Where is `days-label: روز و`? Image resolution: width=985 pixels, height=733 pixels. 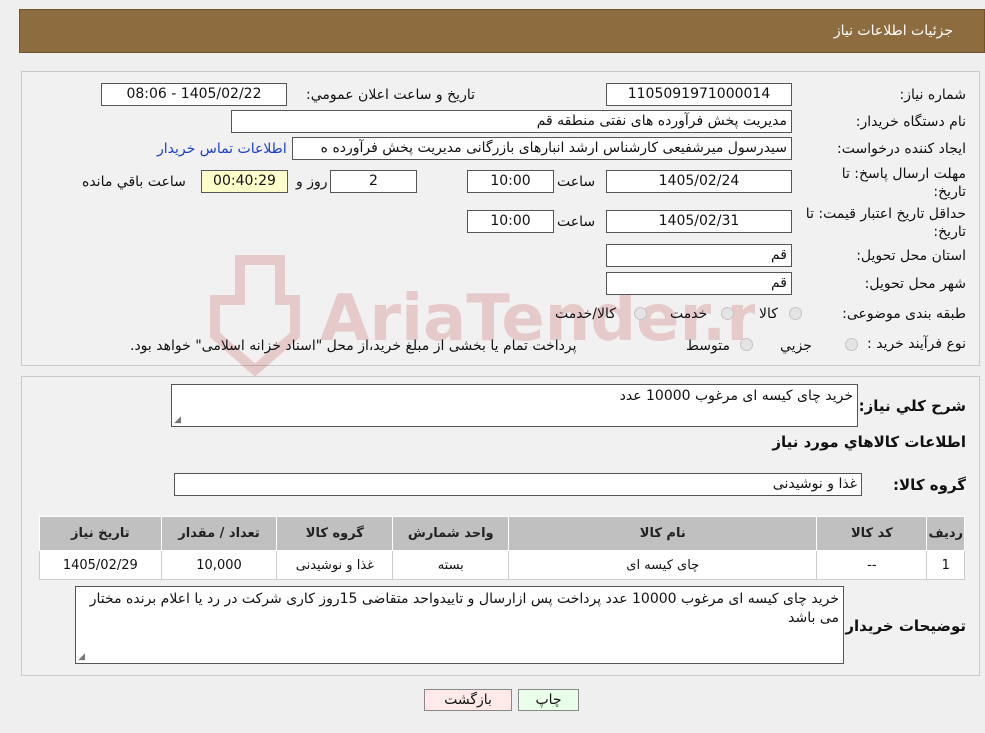
days-label: روز و is located at coordinates (312, 182).